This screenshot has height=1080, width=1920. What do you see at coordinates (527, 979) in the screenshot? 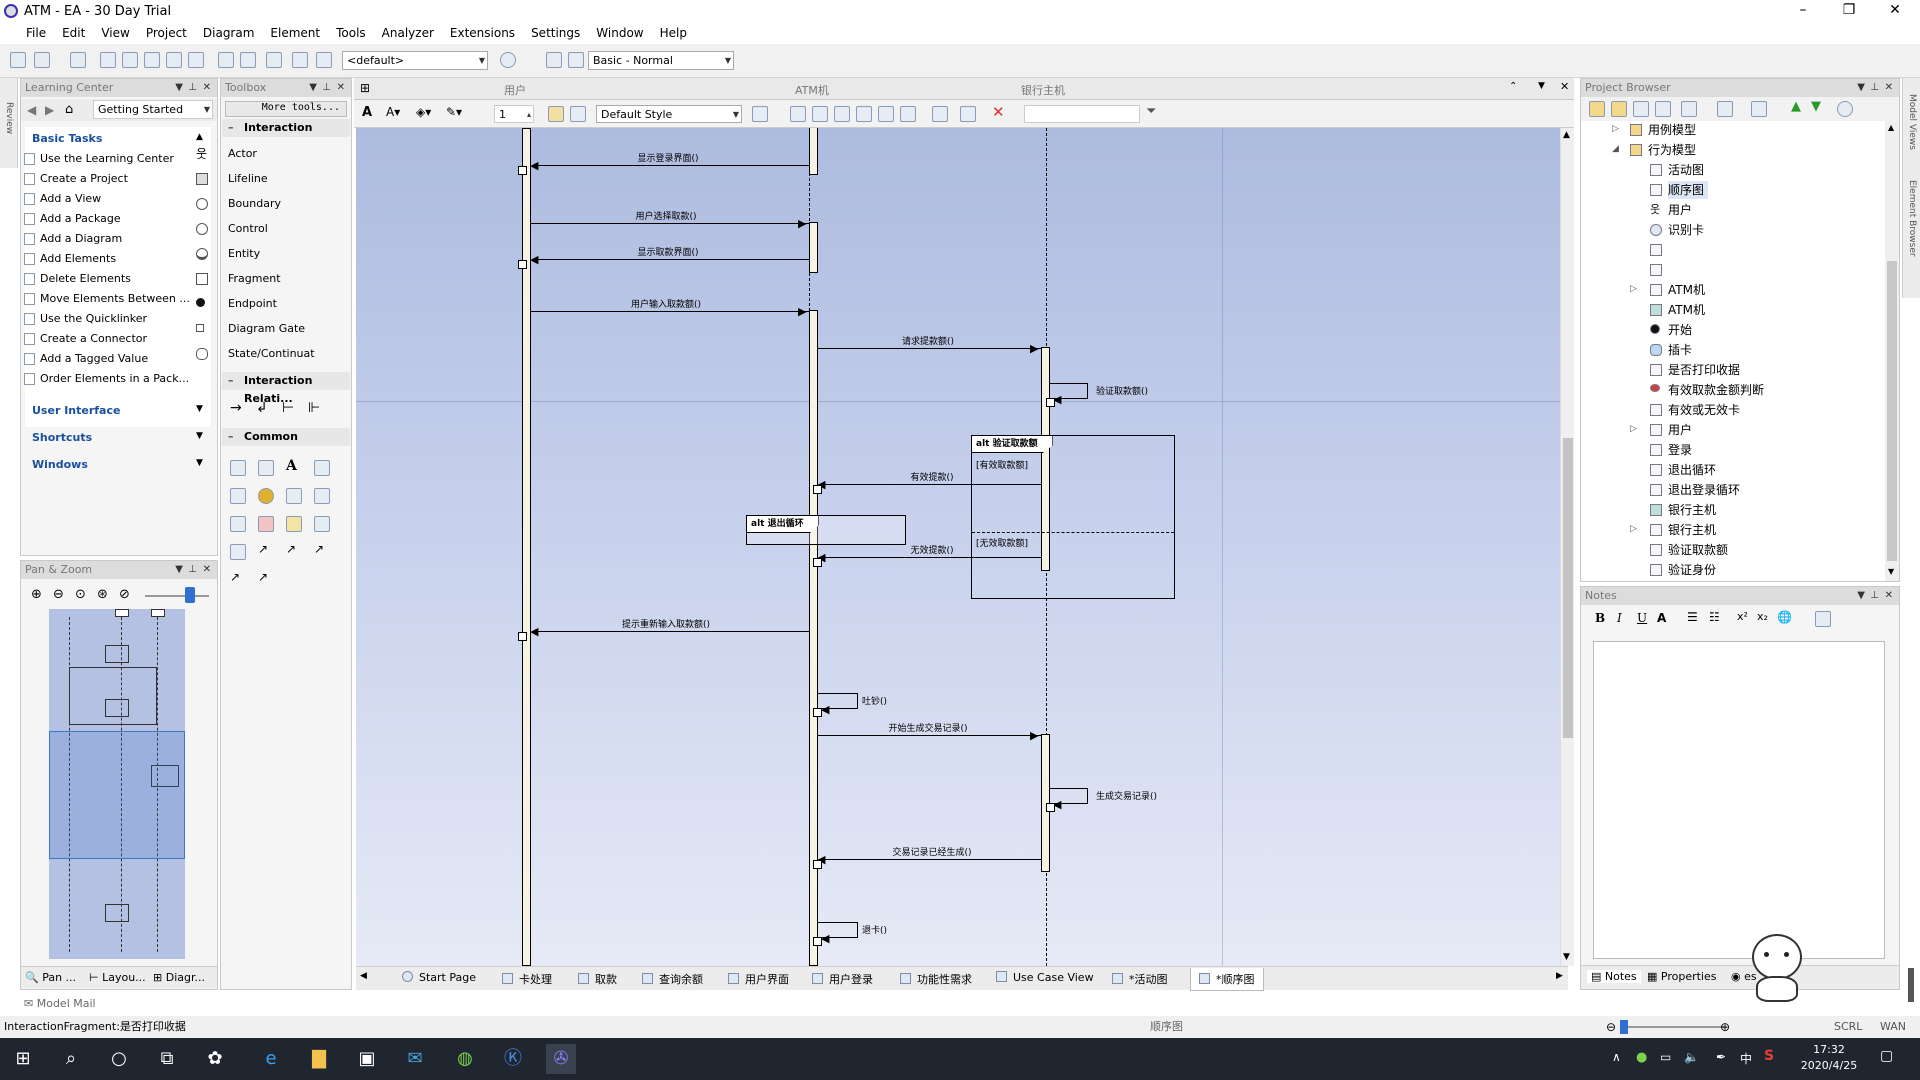
I see `tab-card-processing: 卡处理` at bounding box center [527, 979].